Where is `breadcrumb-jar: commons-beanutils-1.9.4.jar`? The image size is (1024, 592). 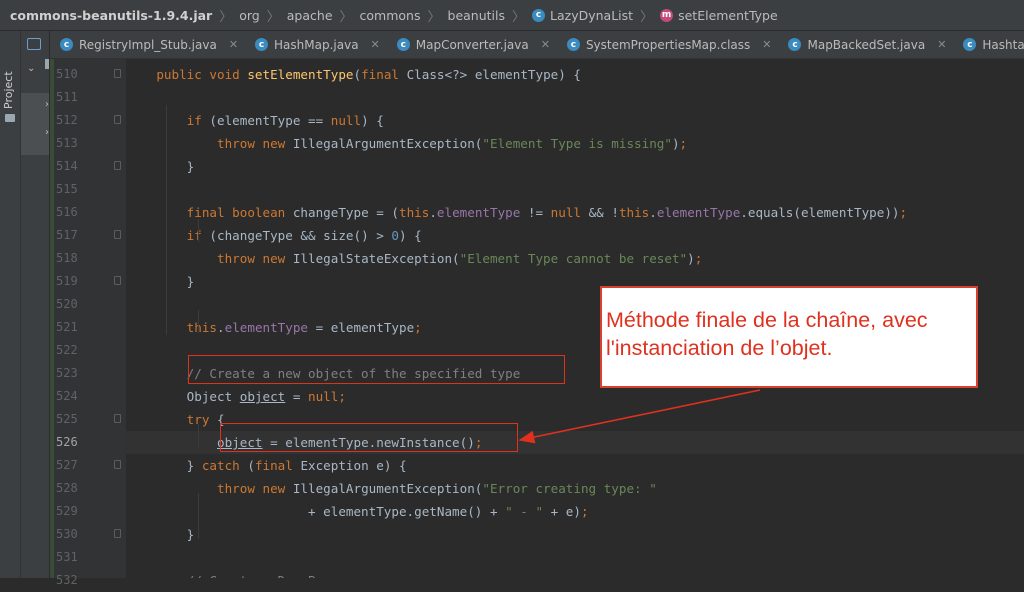 breadcrumb-jar: commons-beanutils-1.9.4.jar is located at coordinates (111, 15).